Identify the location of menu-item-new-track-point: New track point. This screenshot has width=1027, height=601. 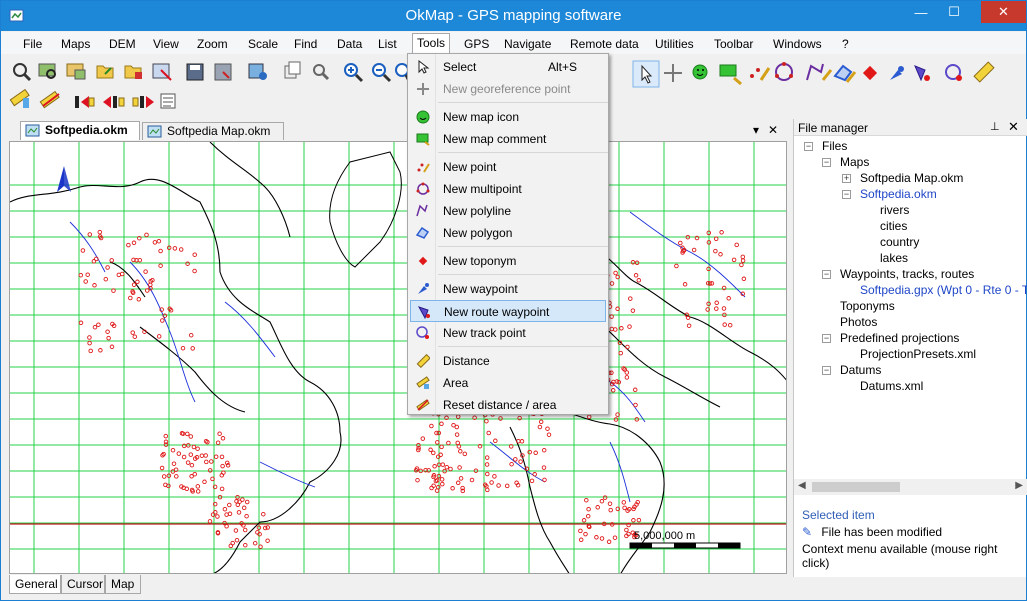
(508, 333).